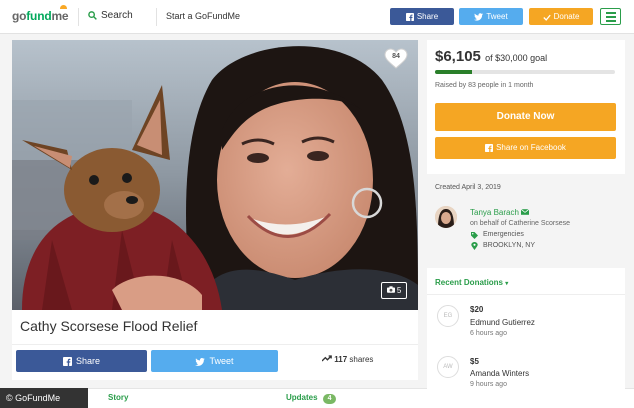 This screenshot has height=408, width=634. I want to click on search-icon, so click(92, 15).